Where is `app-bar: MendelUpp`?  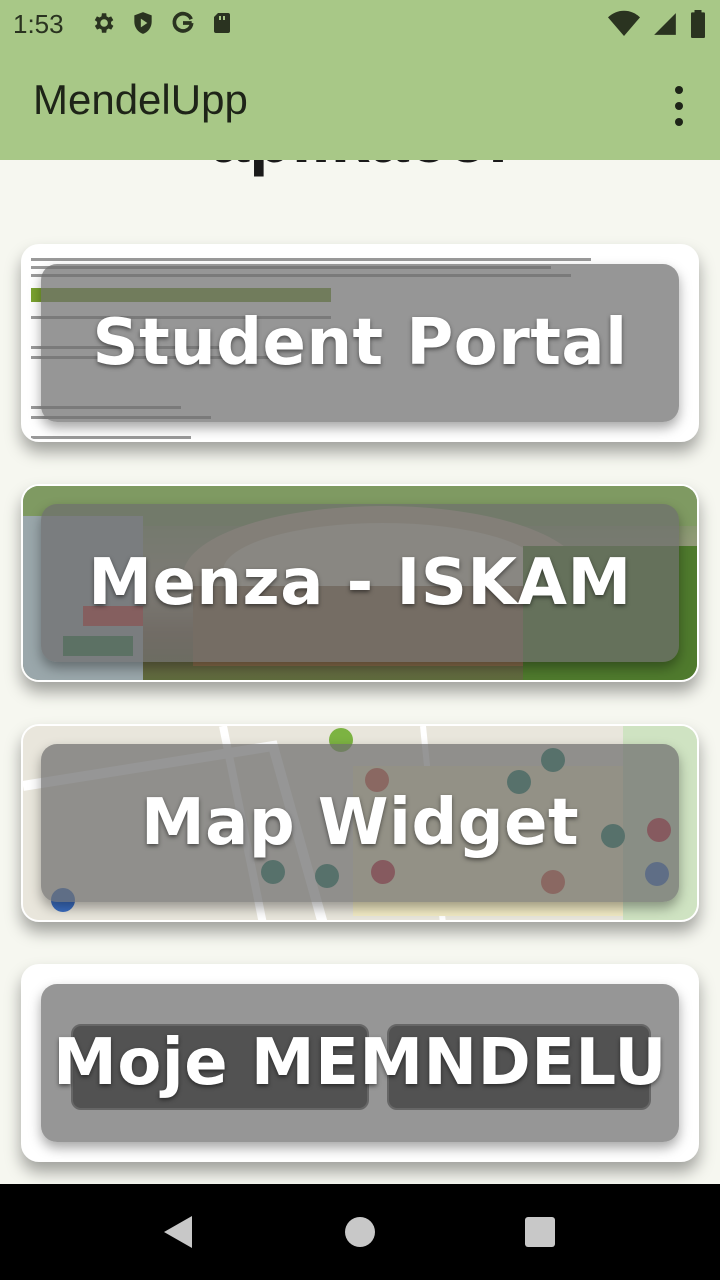
app-bar: MendelUpp is located at coordinates (360, 104).